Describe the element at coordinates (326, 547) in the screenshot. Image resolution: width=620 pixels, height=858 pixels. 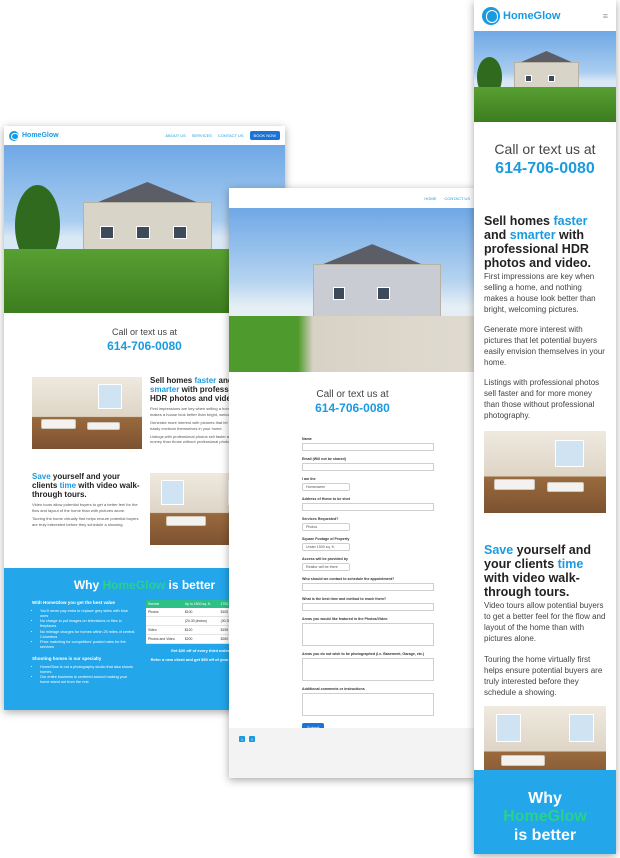
I see `sqft-select: Under 1500 sq. ft.` at that location.